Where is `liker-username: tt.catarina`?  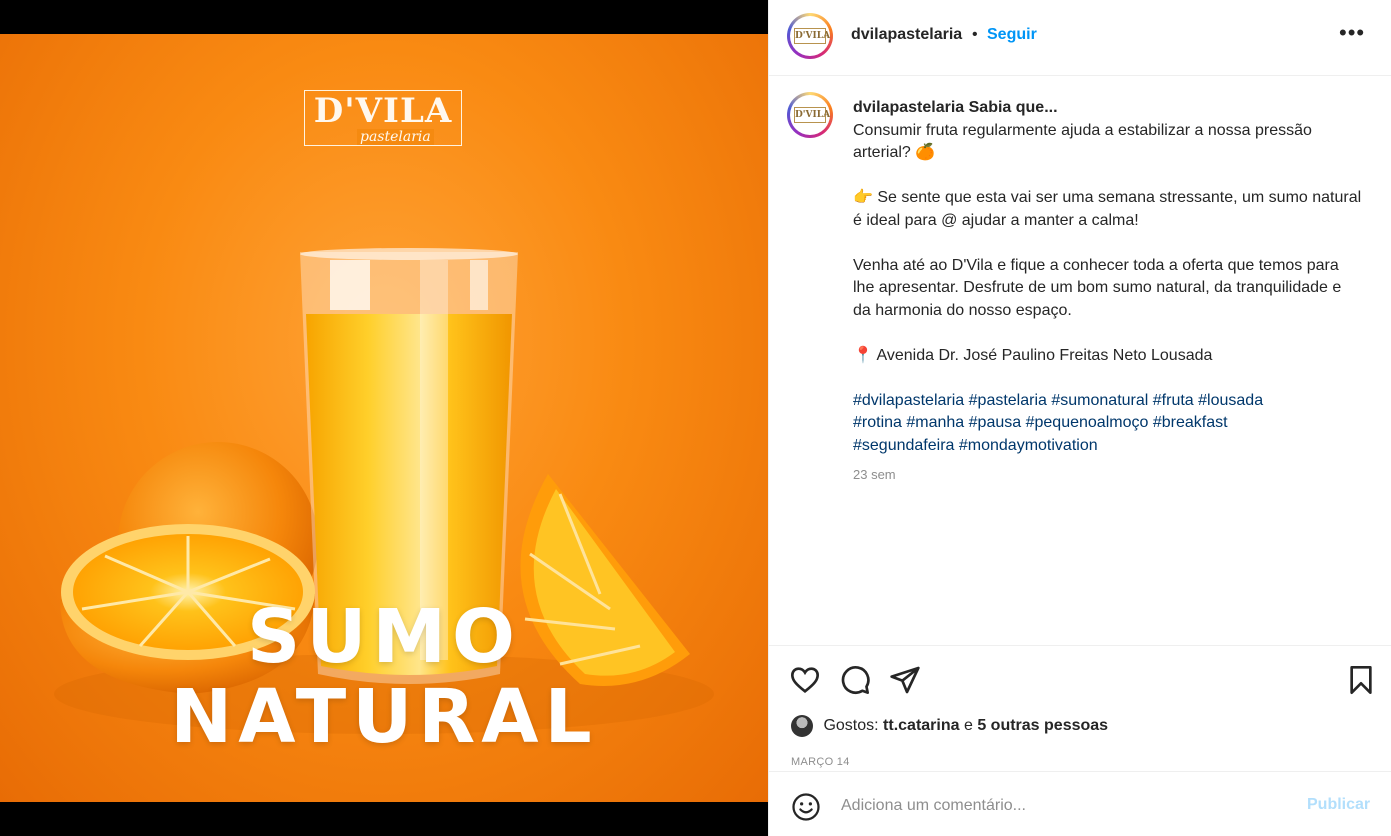
liker-username: tt.catarina is located at coordinates (921, 725).